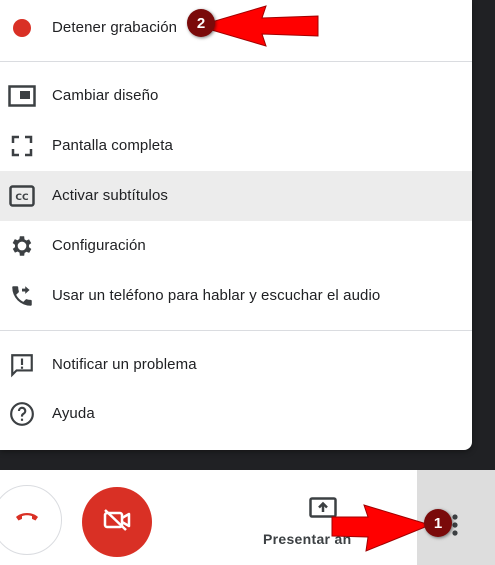 This screenshot has width=495, height=565. What do you see at coordinates (236, 246) in the screenshot?
I see `menu-item-settings: Configuración` at bounding box center [236, 246].